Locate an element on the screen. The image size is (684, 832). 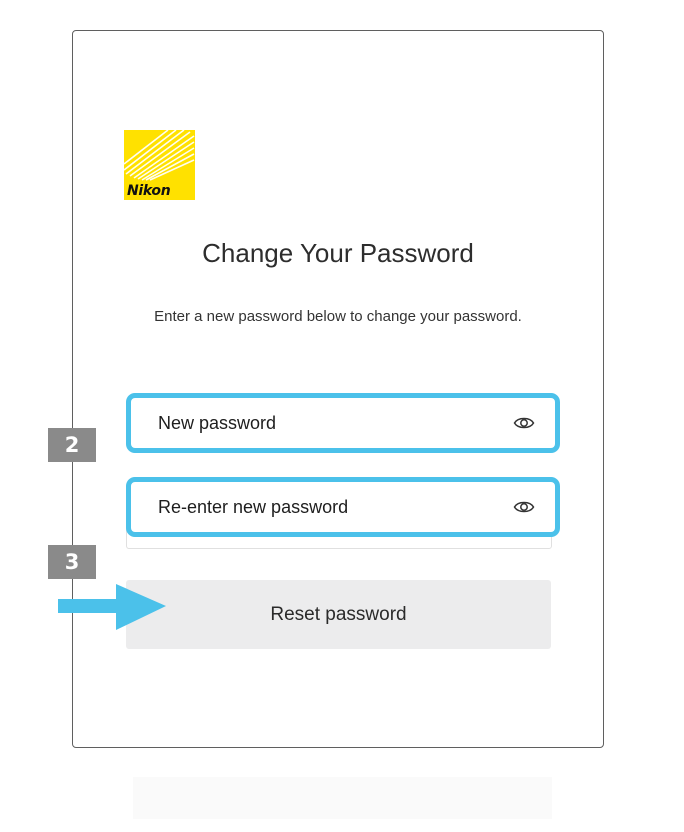
reset-password-button: Reset password is located at coordinates (338, 614).